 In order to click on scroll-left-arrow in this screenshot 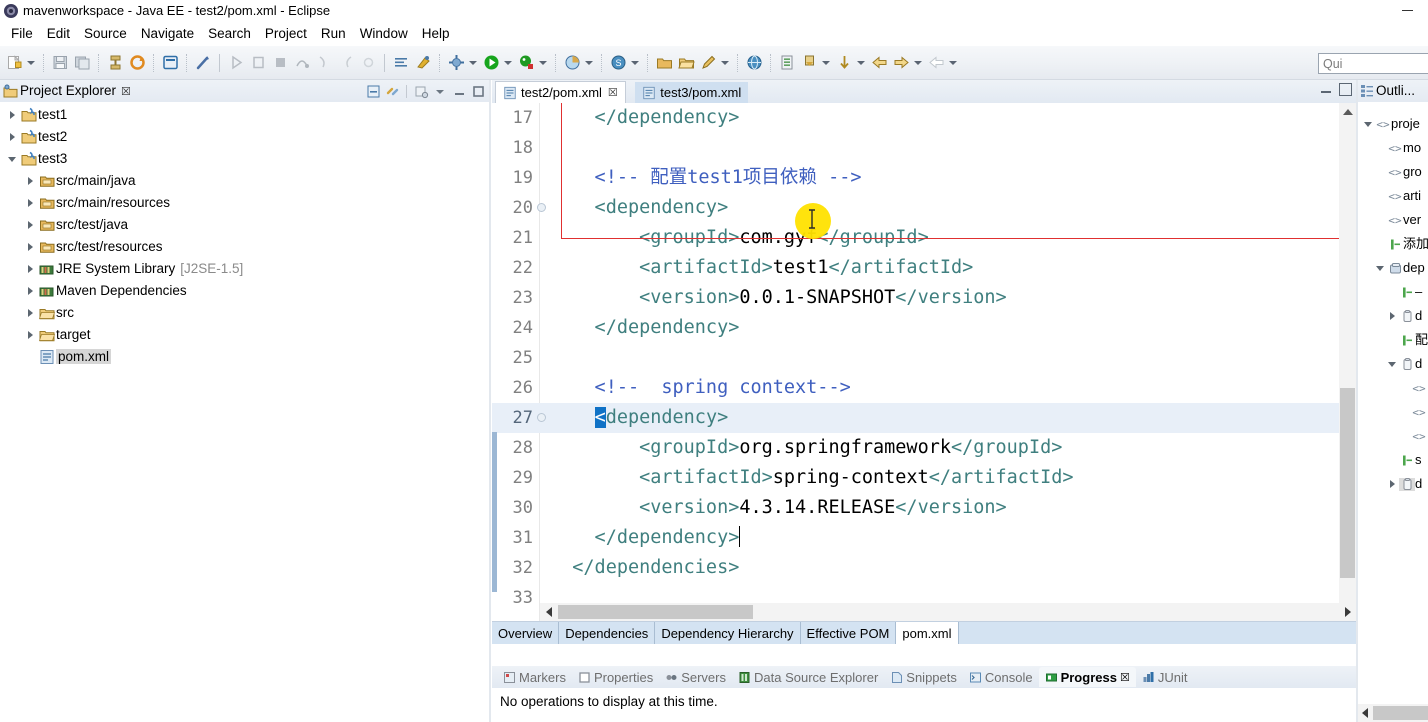, I will do `click(548, 612)`.